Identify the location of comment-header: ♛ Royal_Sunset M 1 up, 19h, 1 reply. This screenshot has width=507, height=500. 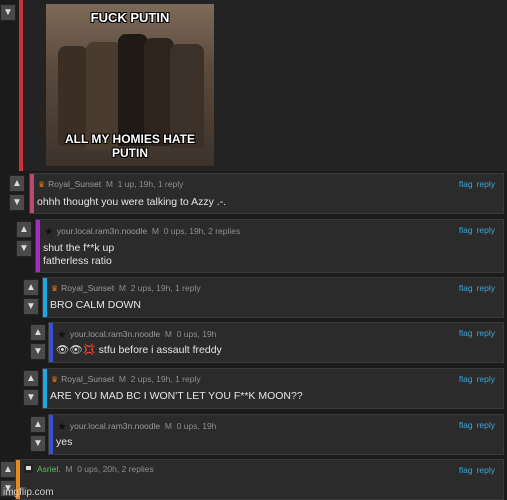
(110, 184).